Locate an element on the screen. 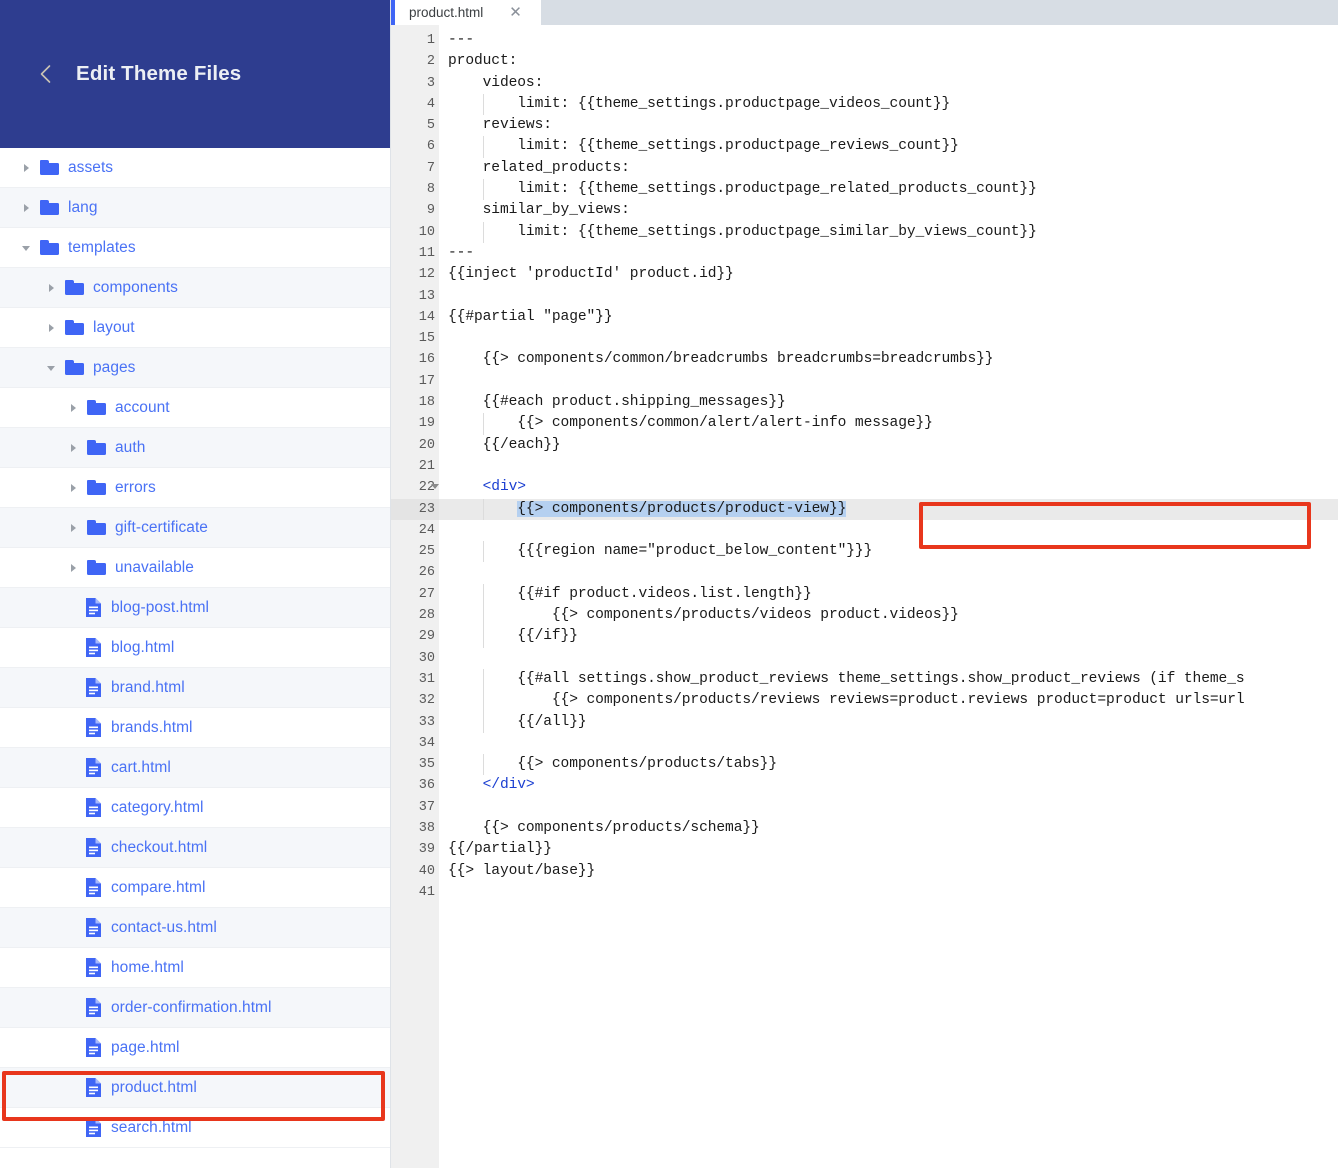 This screenshot has width=1338, height=1168. code-line-text: {{#each product.shipping_messages}} is located at coordinates (888, 402).